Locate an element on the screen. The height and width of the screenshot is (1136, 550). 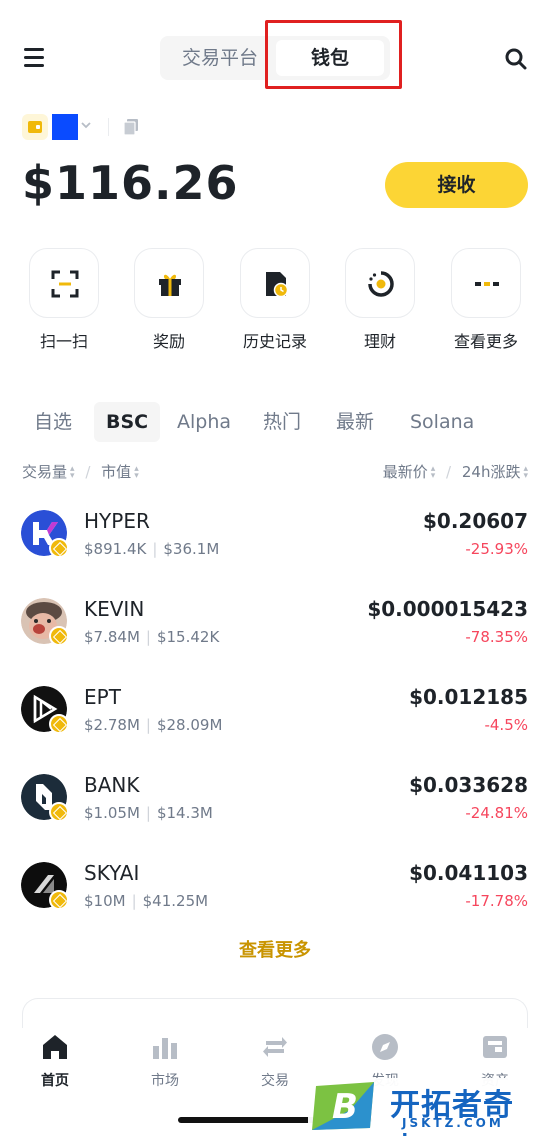
token-price: $0.033628 is located at coordinates (468, 785).